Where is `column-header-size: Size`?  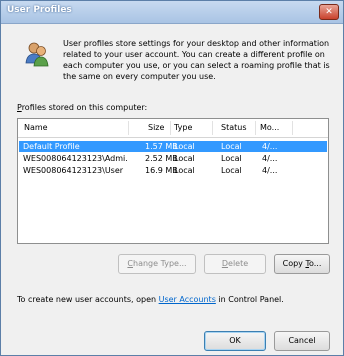
column-header-size: Size is located at coordinates (156, 127).